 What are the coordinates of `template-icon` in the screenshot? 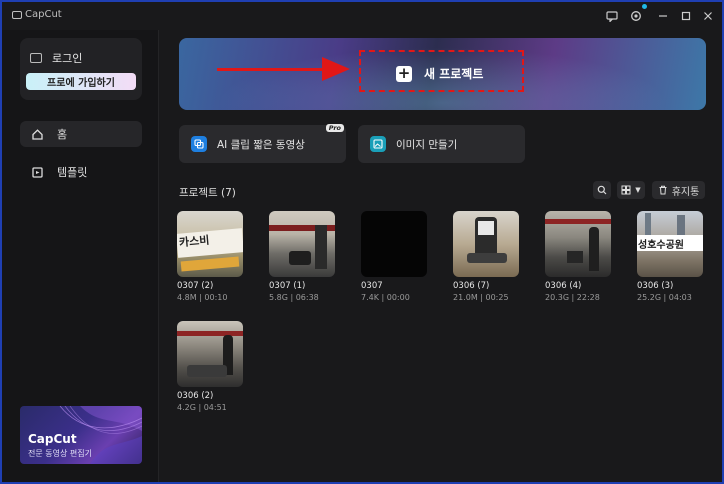 It's located at (37, 172).